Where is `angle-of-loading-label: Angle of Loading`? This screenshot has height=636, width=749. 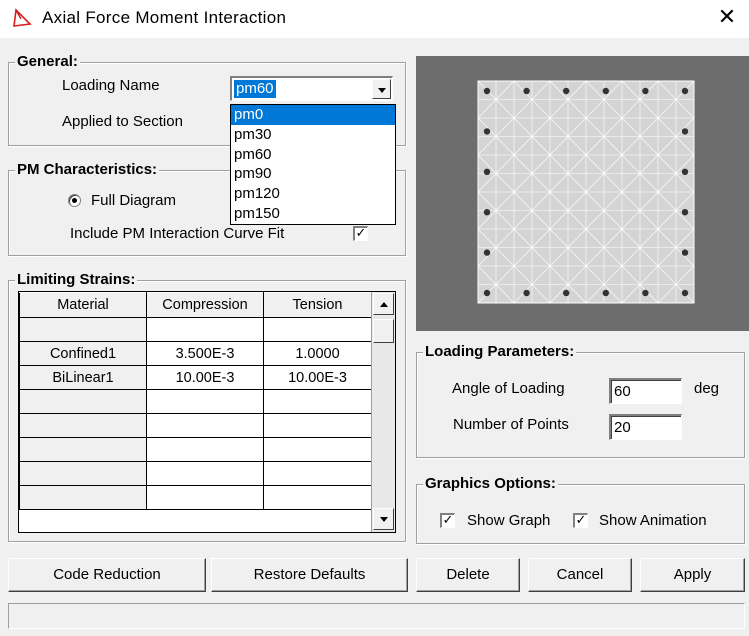 angle-of-loading-label: Angle of Loading is located at coordinates (508, 388).